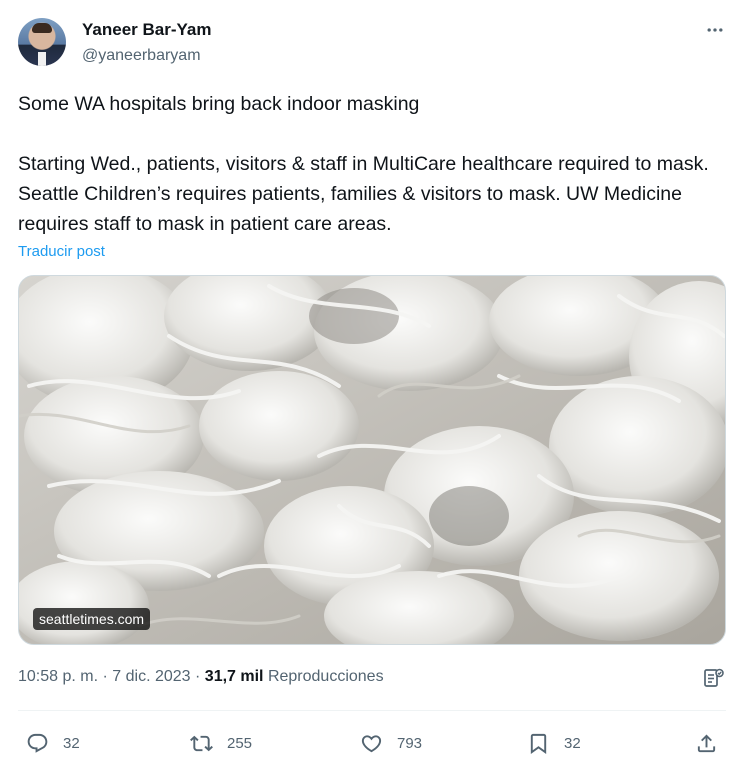 Image resolution: width=754 pixels, height=768 pixels. I want to click on analytics-icon, so click(714, 677).